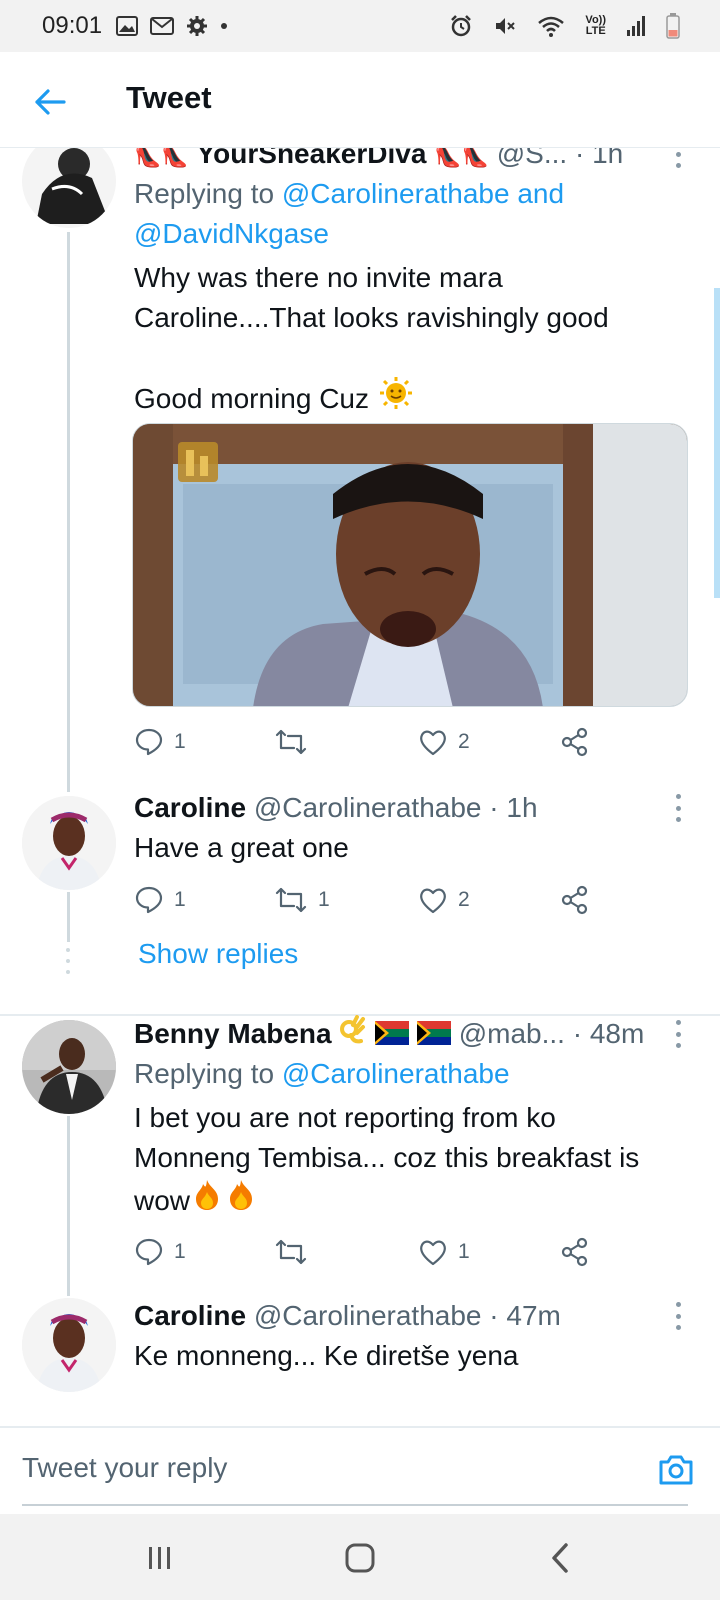 The image size is (720, 1600). I want to click on tweet-actions: 1 2, so click(369, 742).